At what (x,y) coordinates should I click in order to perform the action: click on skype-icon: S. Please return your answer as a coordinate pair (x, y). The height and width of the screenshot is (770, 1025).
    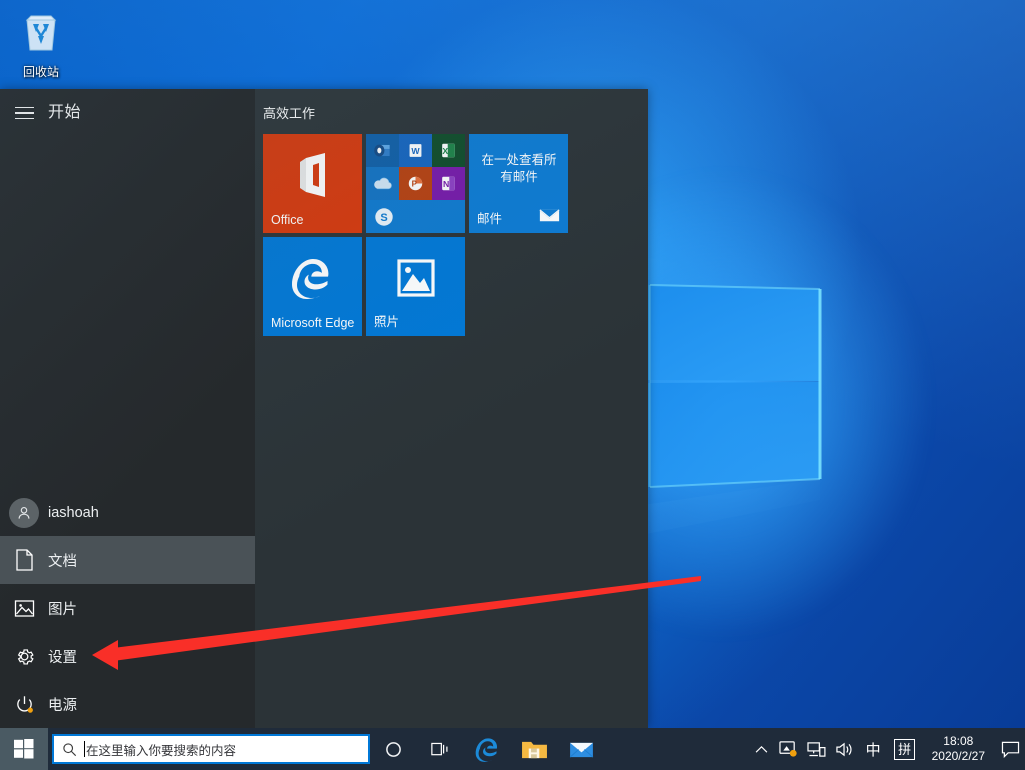
    Looking at the image, I should click on (415, 216).